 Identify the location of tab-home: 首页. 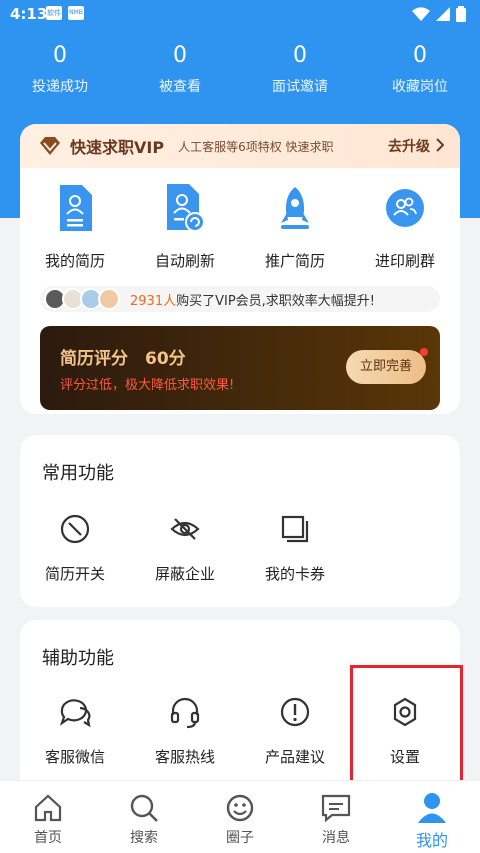
(48, 817).